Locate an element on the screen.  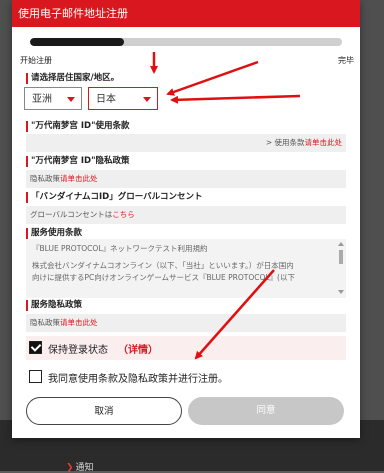
keep-login-detail-link: （详情） is located at coordinates (138, 348).